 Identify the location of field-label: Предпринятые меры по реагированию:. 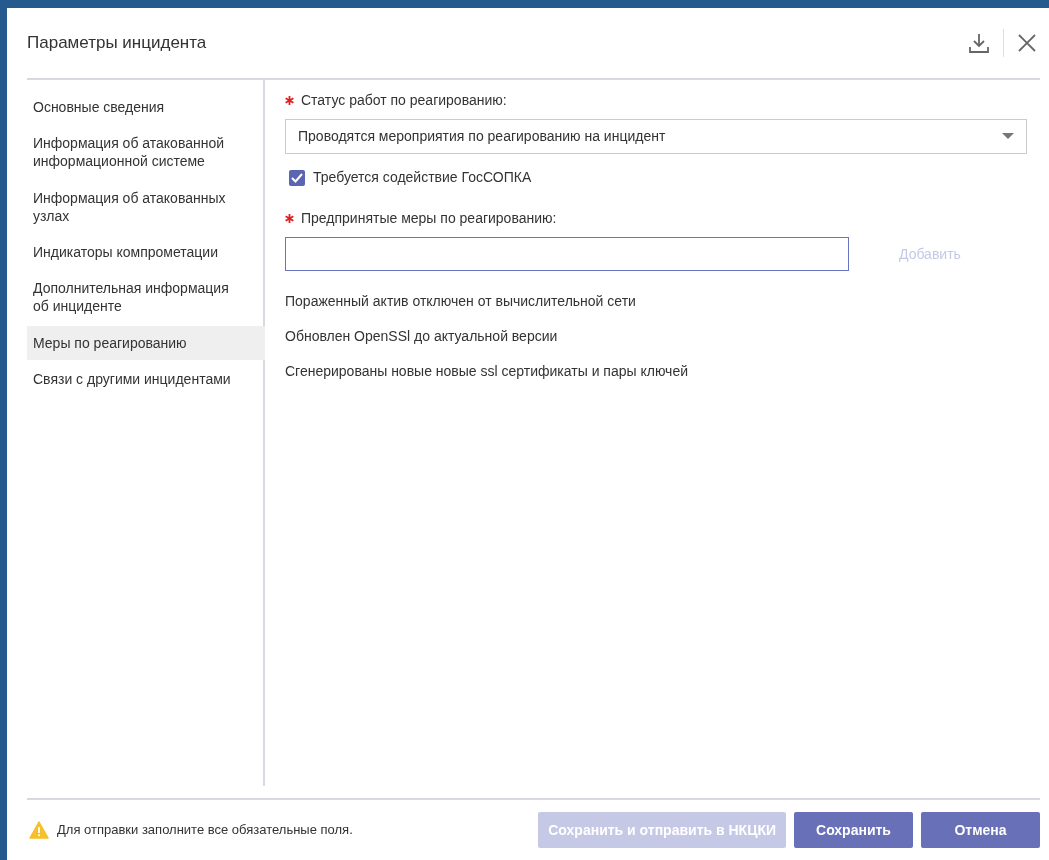
(429, 218).